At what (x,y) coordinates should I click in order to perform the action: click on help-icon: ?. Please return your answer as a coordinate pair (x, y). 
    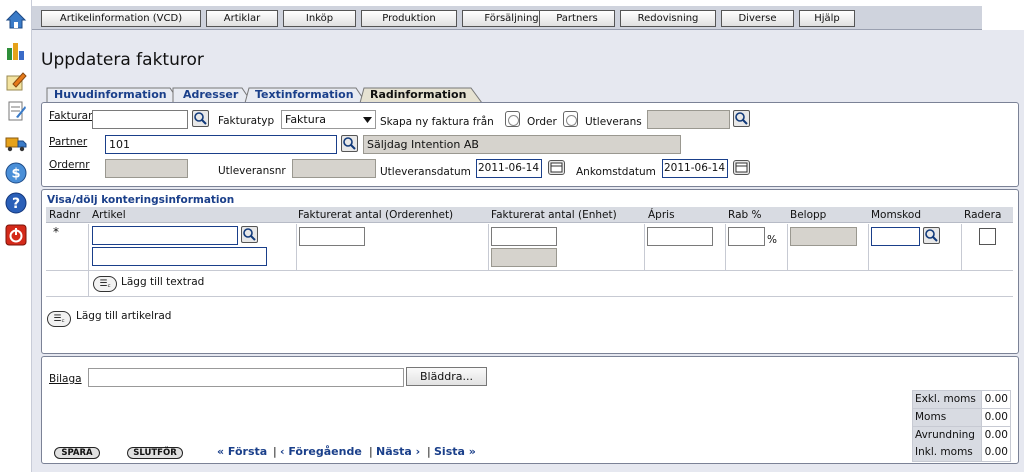
    Looking at the image, I should click on (16, 203).